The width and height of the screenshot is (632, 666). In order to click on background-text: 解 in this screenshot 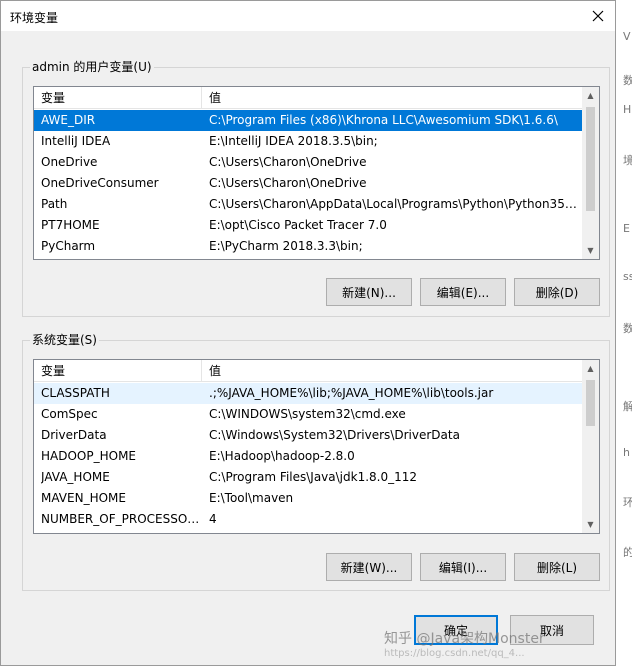, I will do `click(627, 406)`.